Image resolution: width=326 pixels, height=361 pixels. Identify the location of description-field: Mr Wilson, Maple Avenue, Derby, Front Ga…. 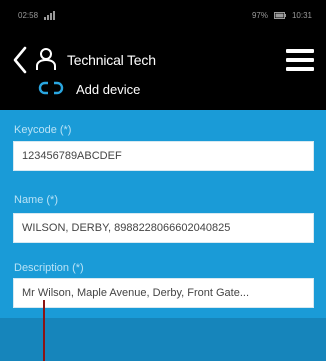
(163, 293).